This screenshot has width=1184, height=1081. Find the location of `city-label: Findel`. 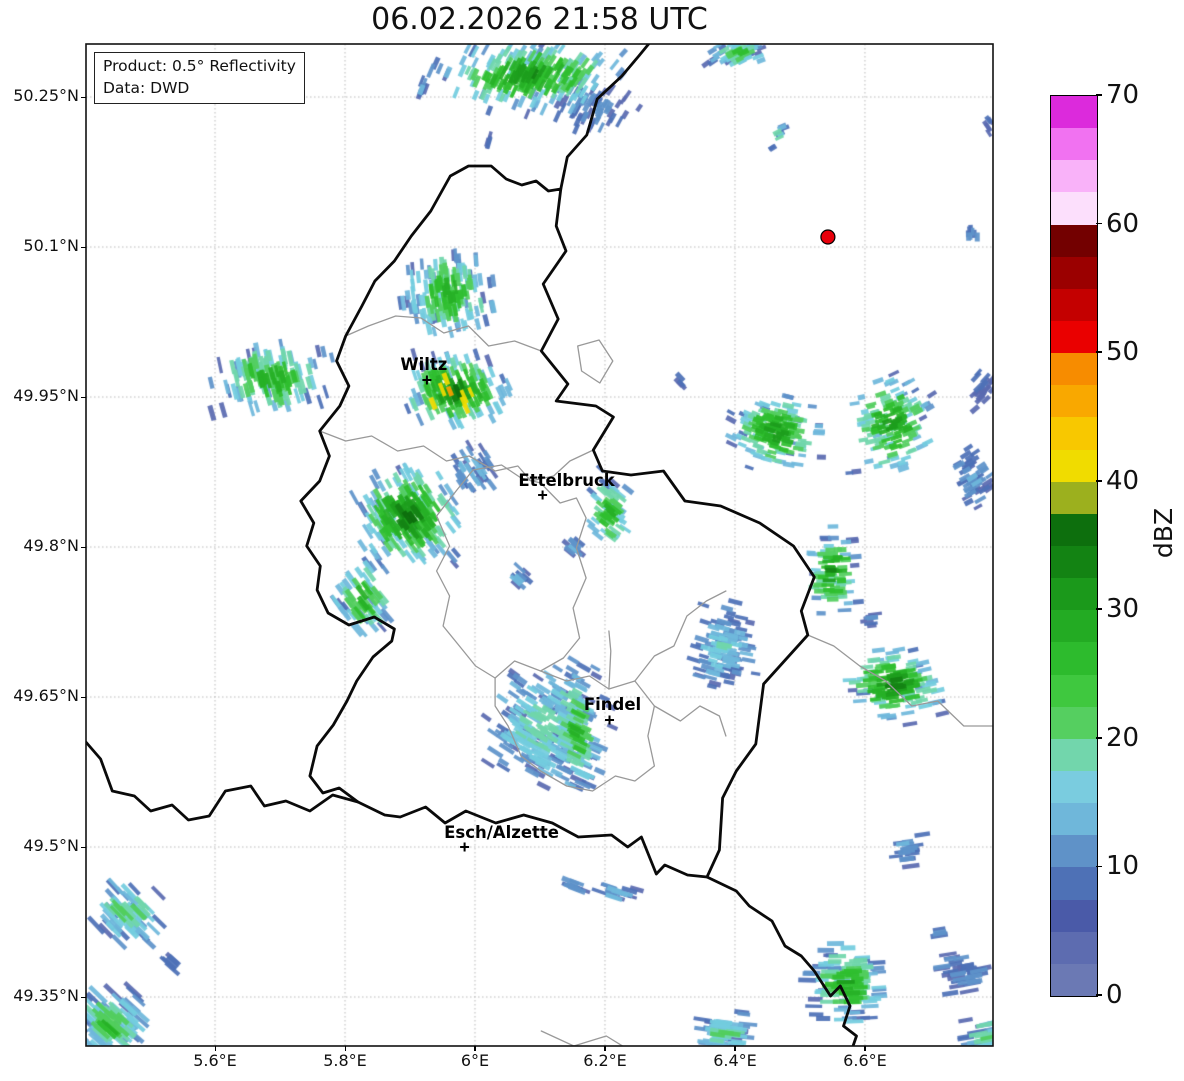

city-label: Findel is located at coordinates (612, 704).